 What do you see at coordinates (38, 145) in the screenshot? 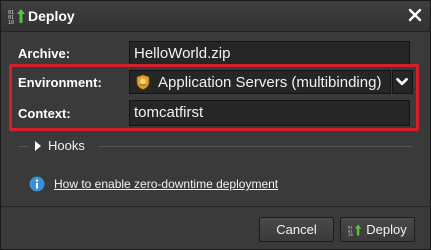
I see `triangle-right-icon` at bounding box center [38, 145].